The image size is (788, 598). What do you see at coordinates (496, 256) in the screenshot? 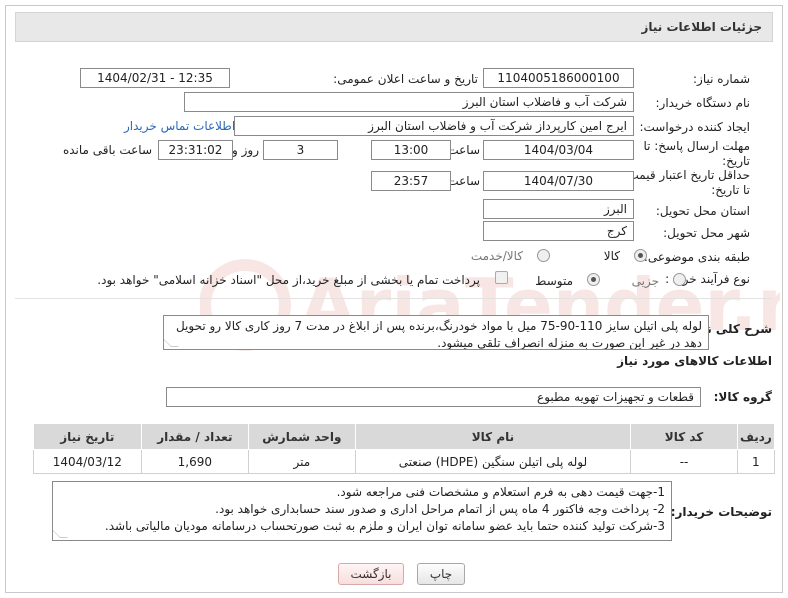
I see `category-option-goods-service: کالا/خدمت` at bounding box center [496, 256].